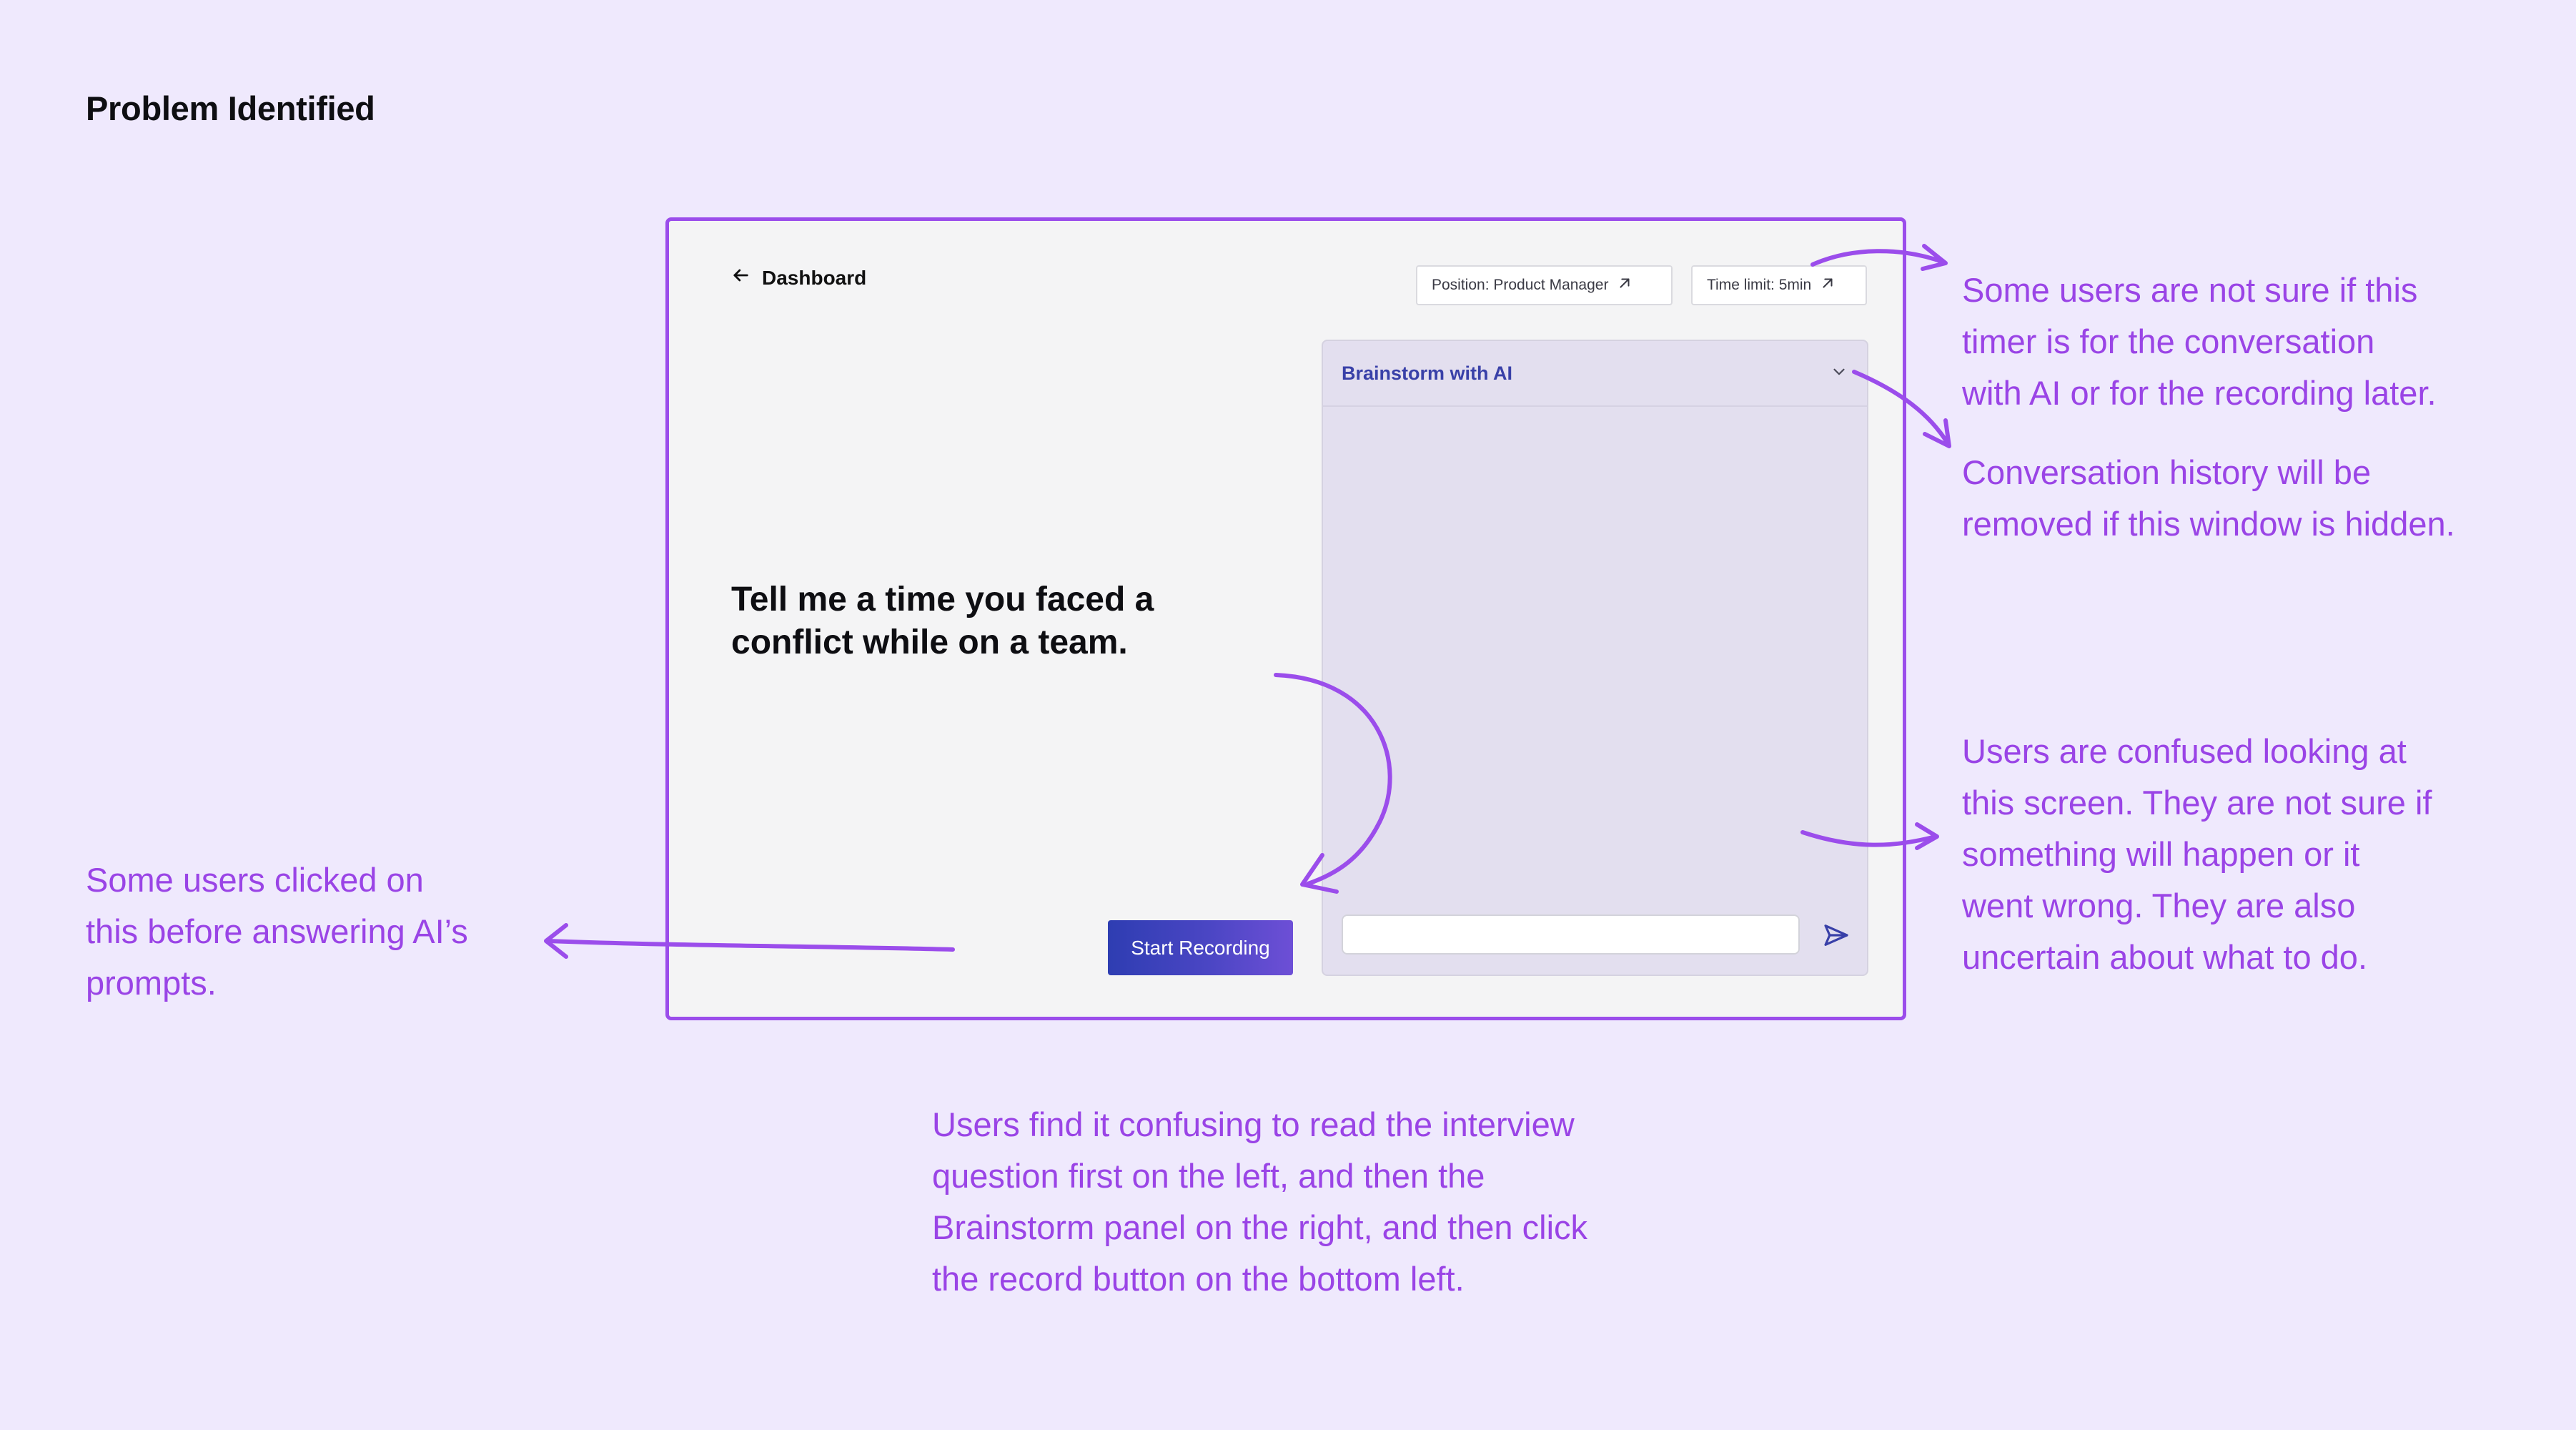 This screenshot has width=2576, height=1430. What do you see at coordinates (1427, 373) in the screenshot?
I see `brainstorm-panel-title: Brainstorm with AI` at bounding box center [1427, 373].